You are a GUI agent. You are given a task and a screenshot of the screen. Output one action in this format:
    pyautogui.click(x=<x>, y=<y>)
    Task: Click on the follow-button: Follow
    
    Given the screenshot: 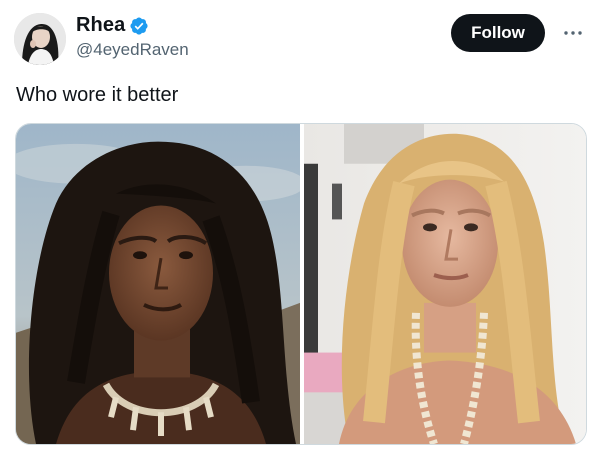 What is the action you would take?
    pyautogui.click(x=498, y=33)
    